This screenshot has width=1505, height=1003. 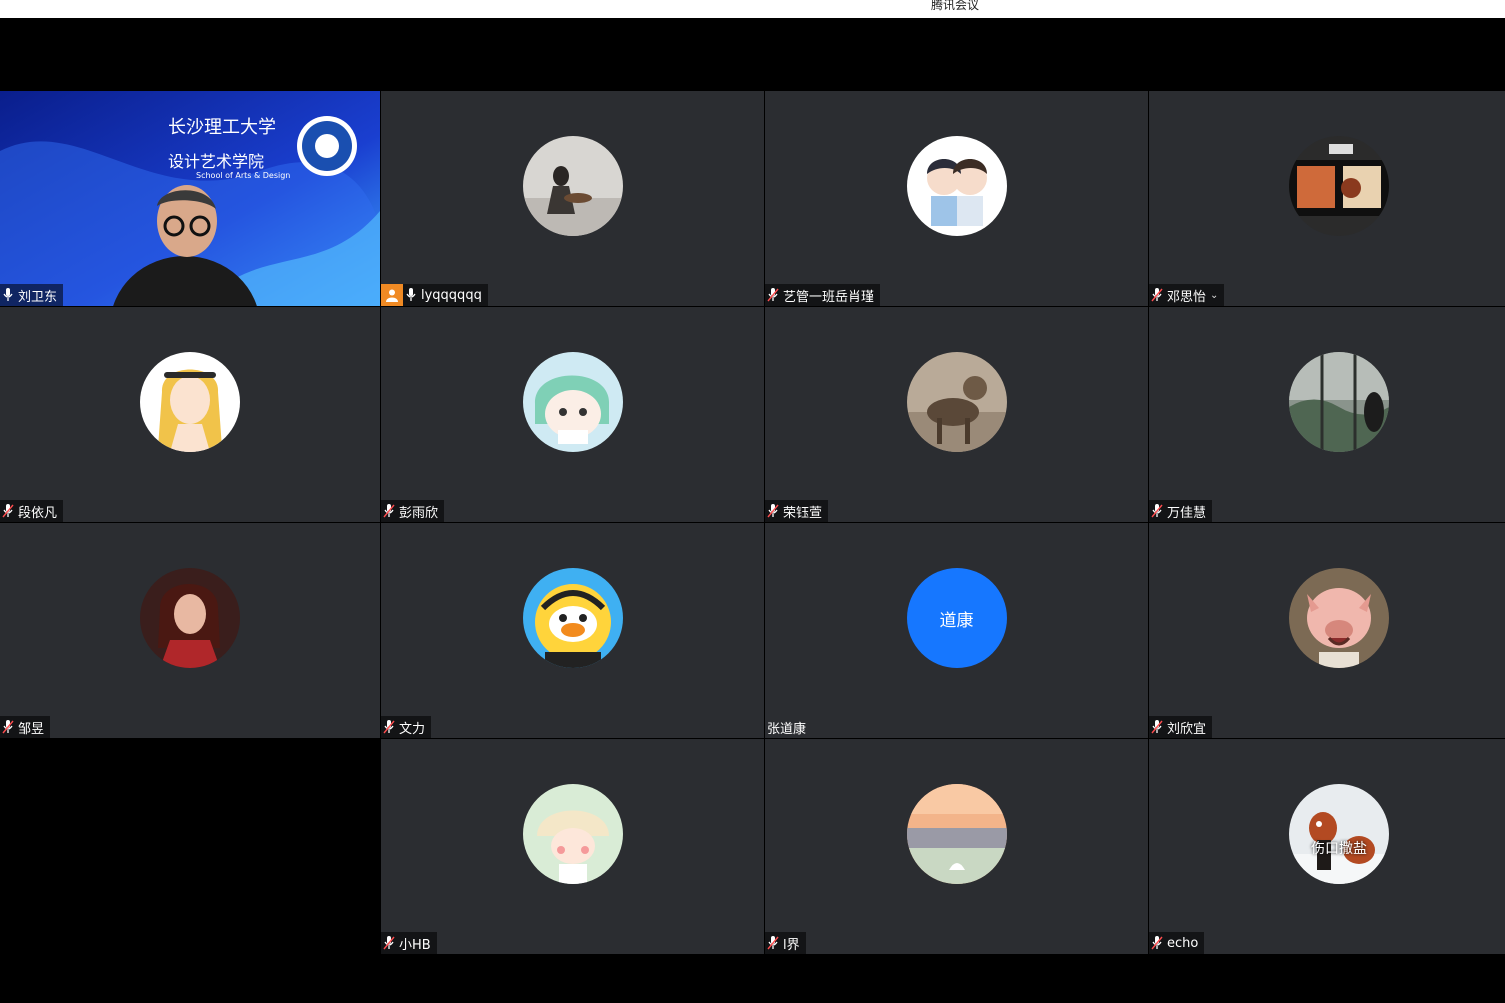 I want to click on banner-text-english: School of Arts & Design, so click(x=243, y=175).